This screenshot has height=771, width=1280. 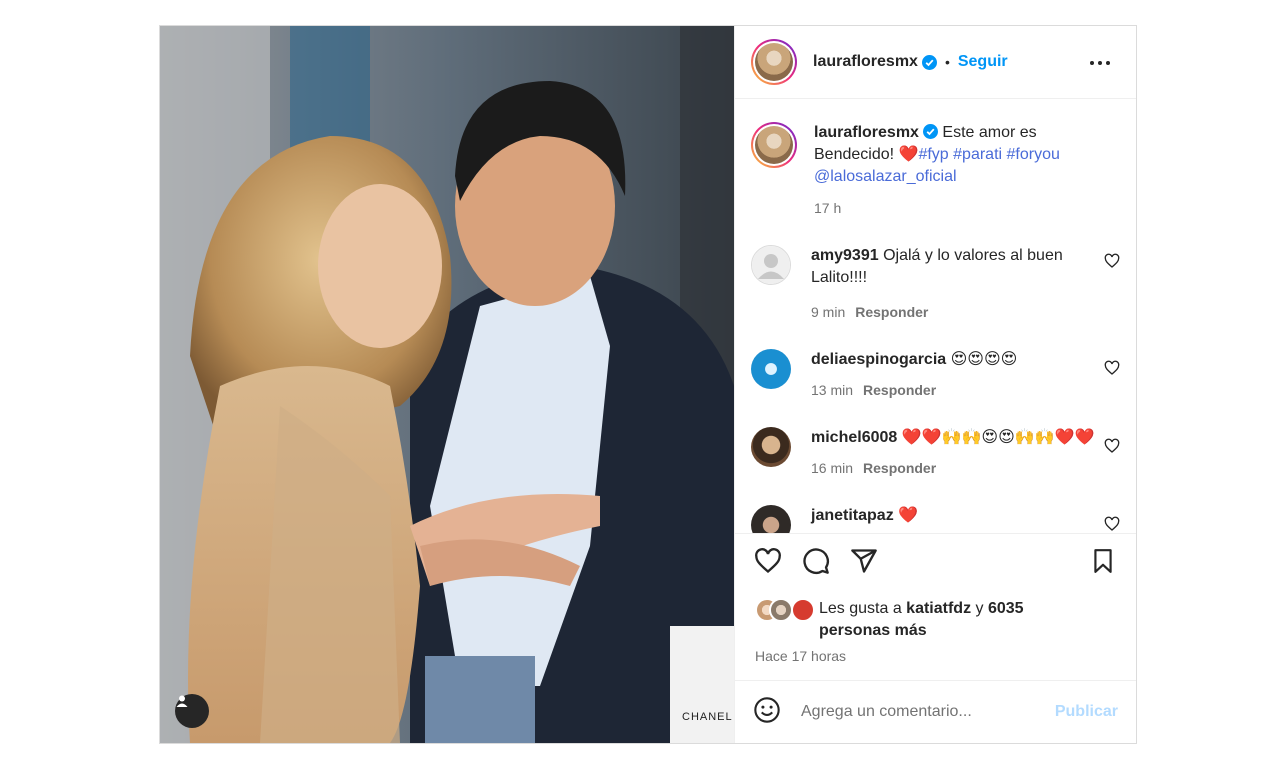 I want to click on caption-avatar, so click(x=774, y=145).